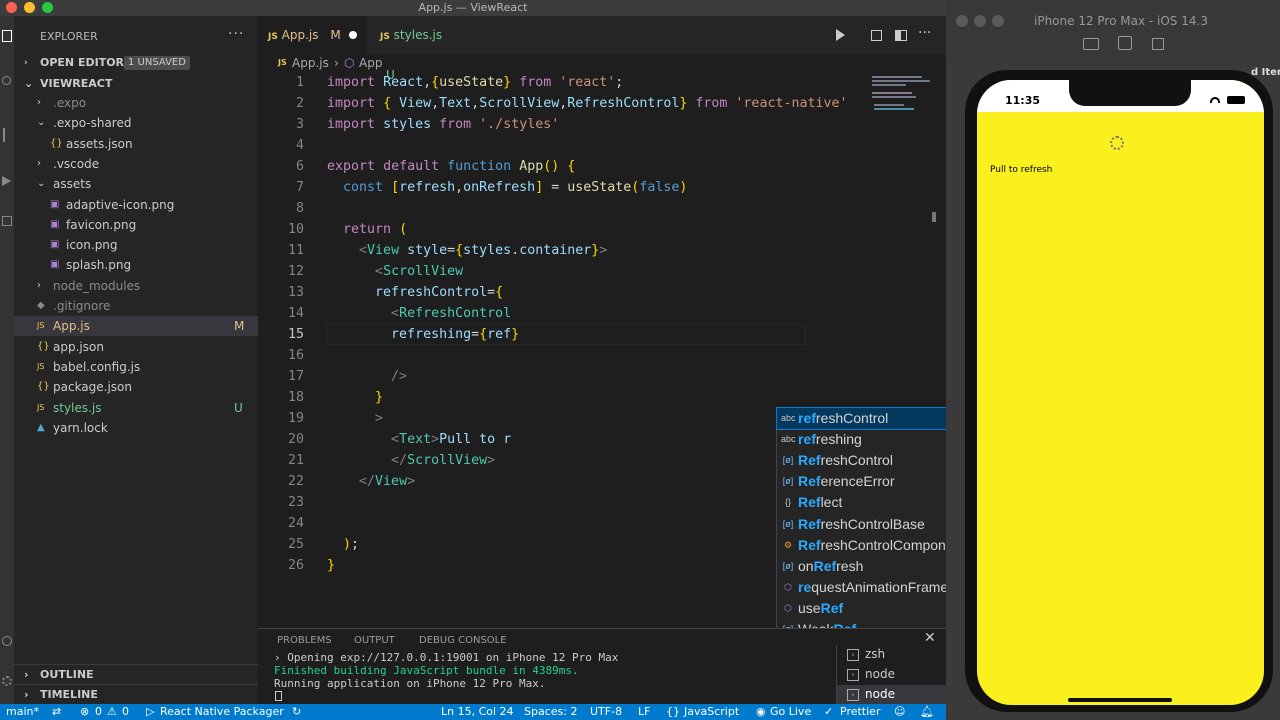  I want to click on list-item: ▣ favicon.png, so click(136, 225).